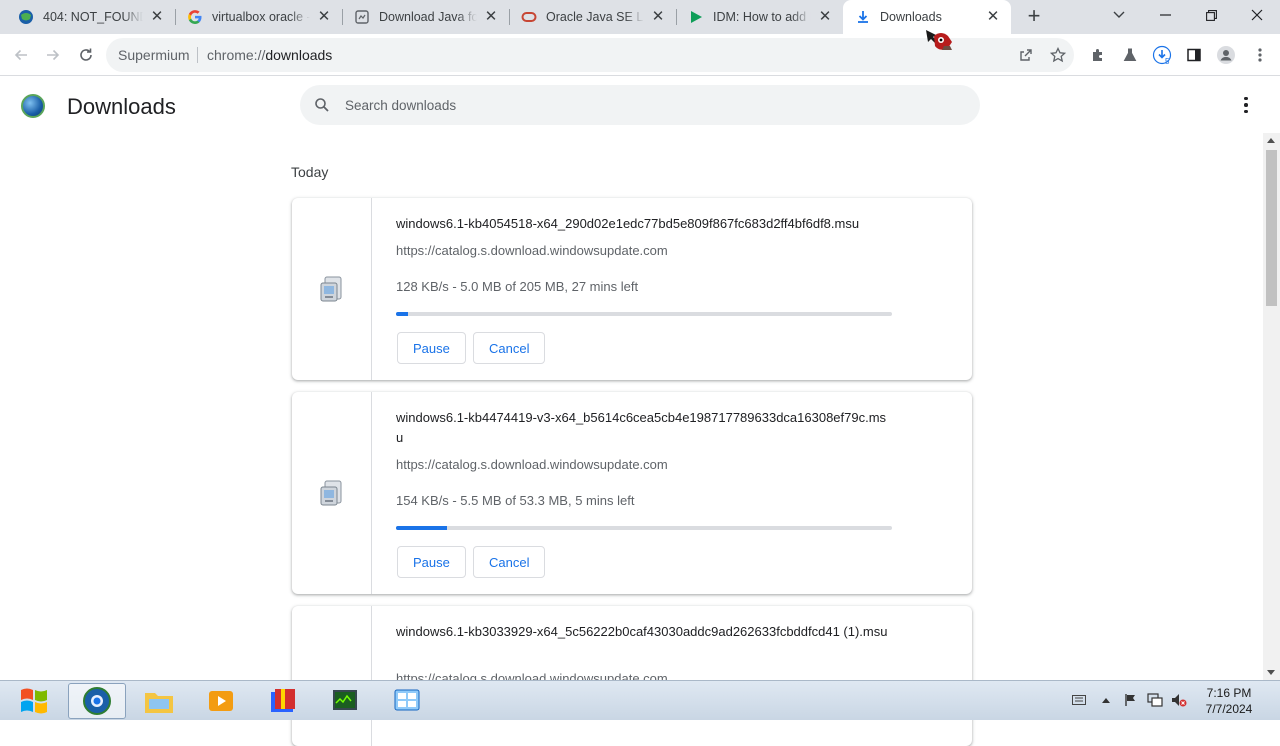  I want to click on page-icon, so click(362, 17).